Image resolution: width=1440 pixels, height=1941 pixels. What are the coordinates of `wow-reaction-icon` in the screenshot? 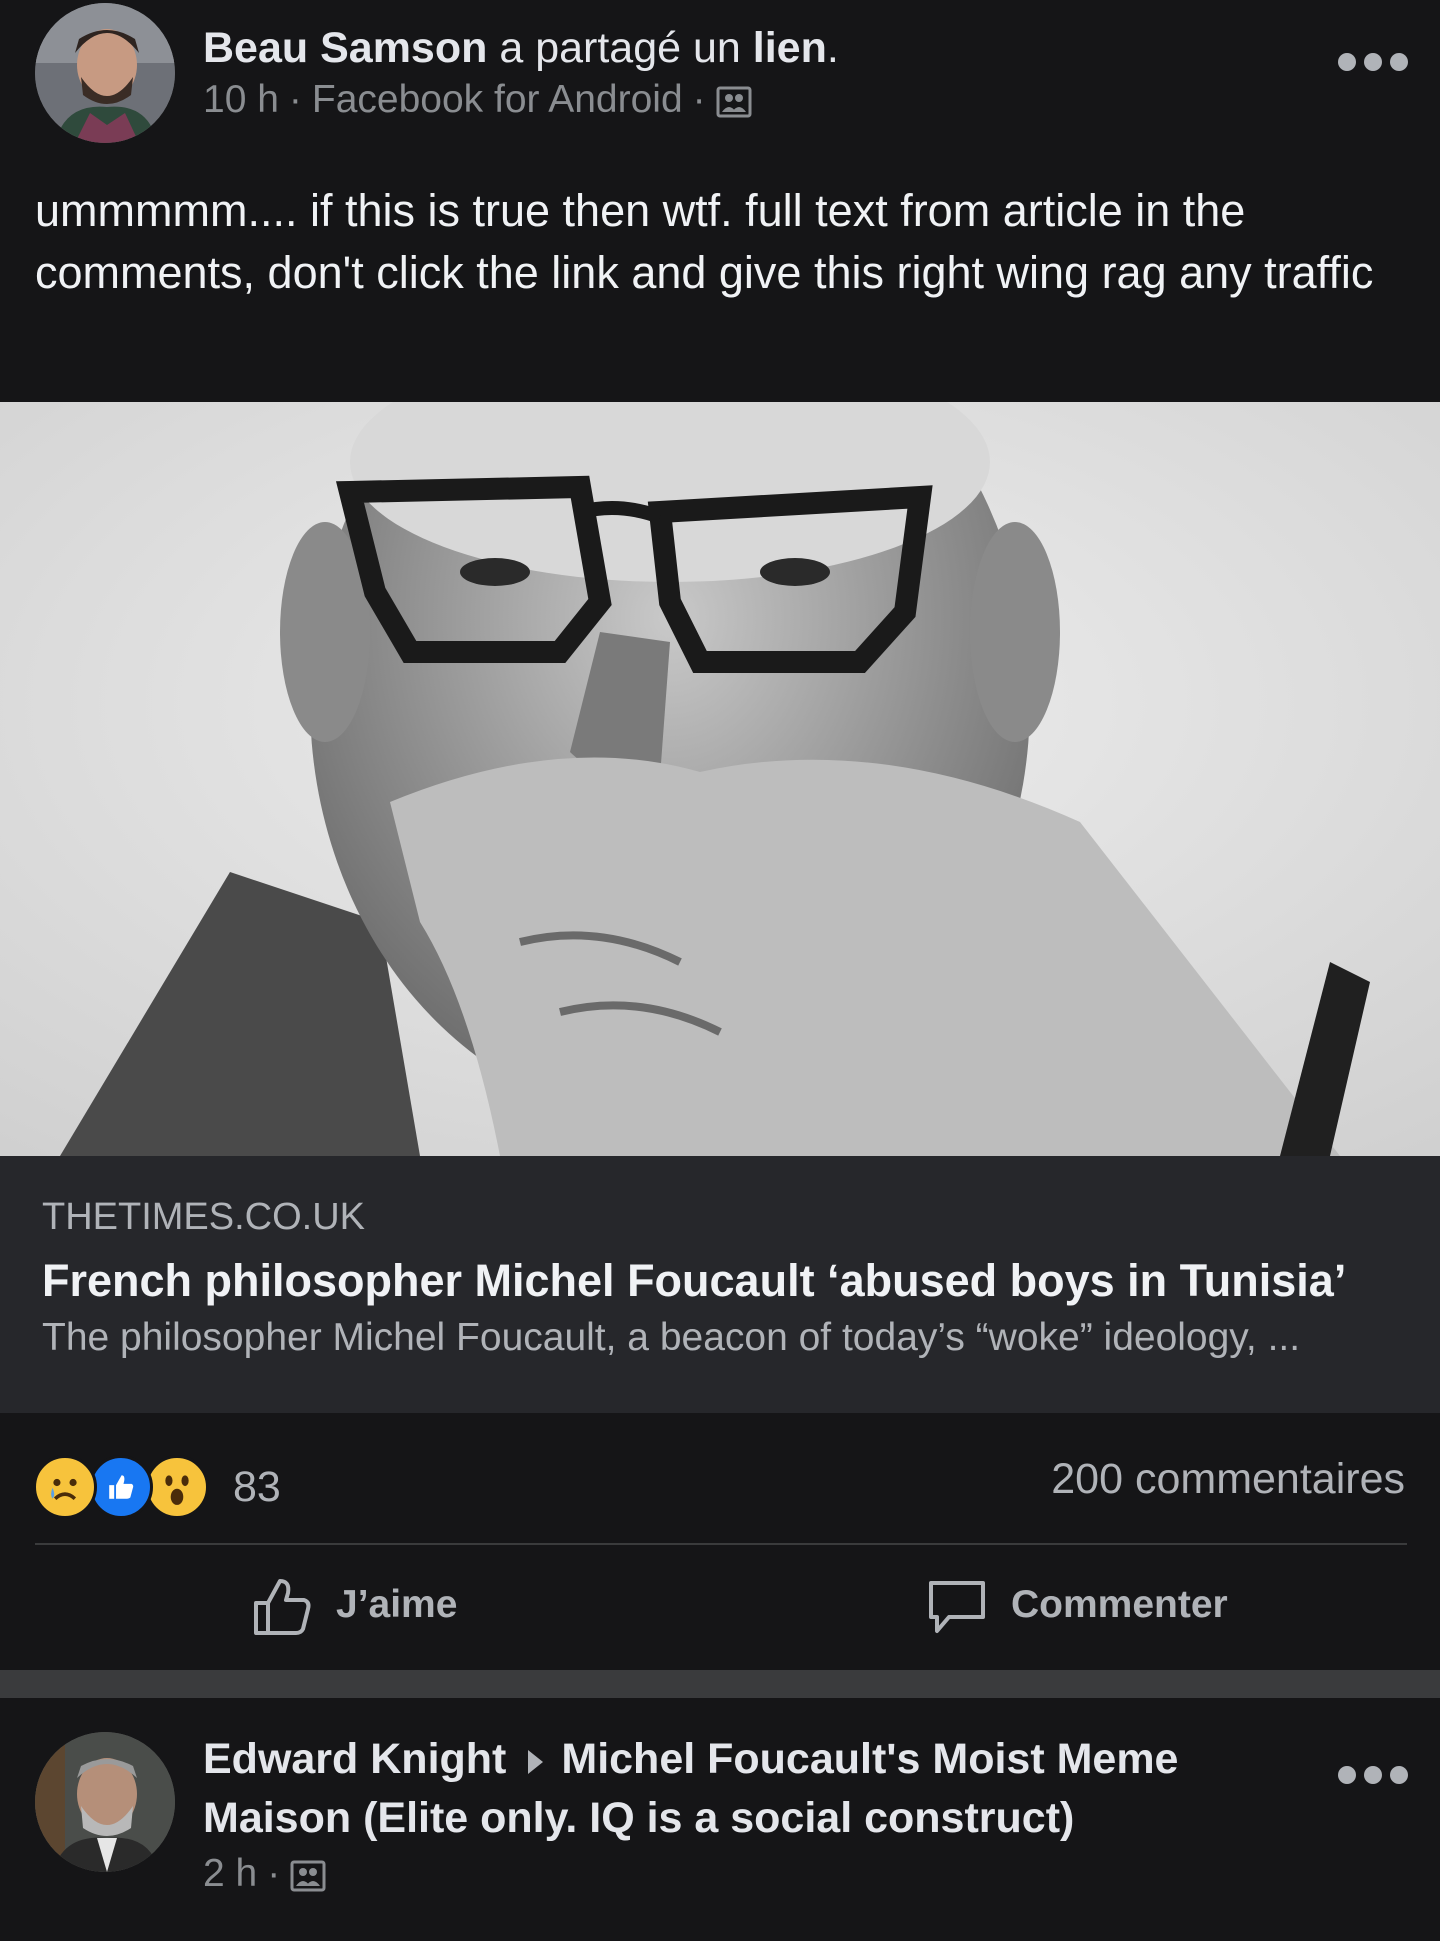 It's located at (177, 1487).